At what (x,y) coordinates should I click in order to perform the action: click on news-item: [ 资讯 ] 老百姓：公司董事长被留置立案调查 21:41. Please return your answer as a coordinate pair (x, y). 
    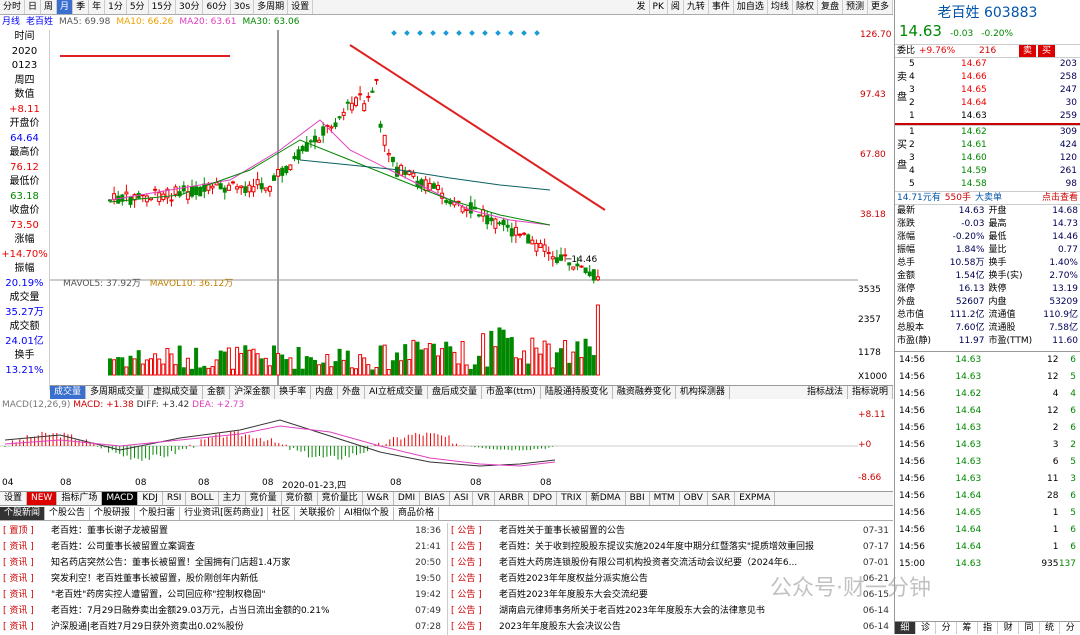
    Looking at the image, I should click on (222, 547).